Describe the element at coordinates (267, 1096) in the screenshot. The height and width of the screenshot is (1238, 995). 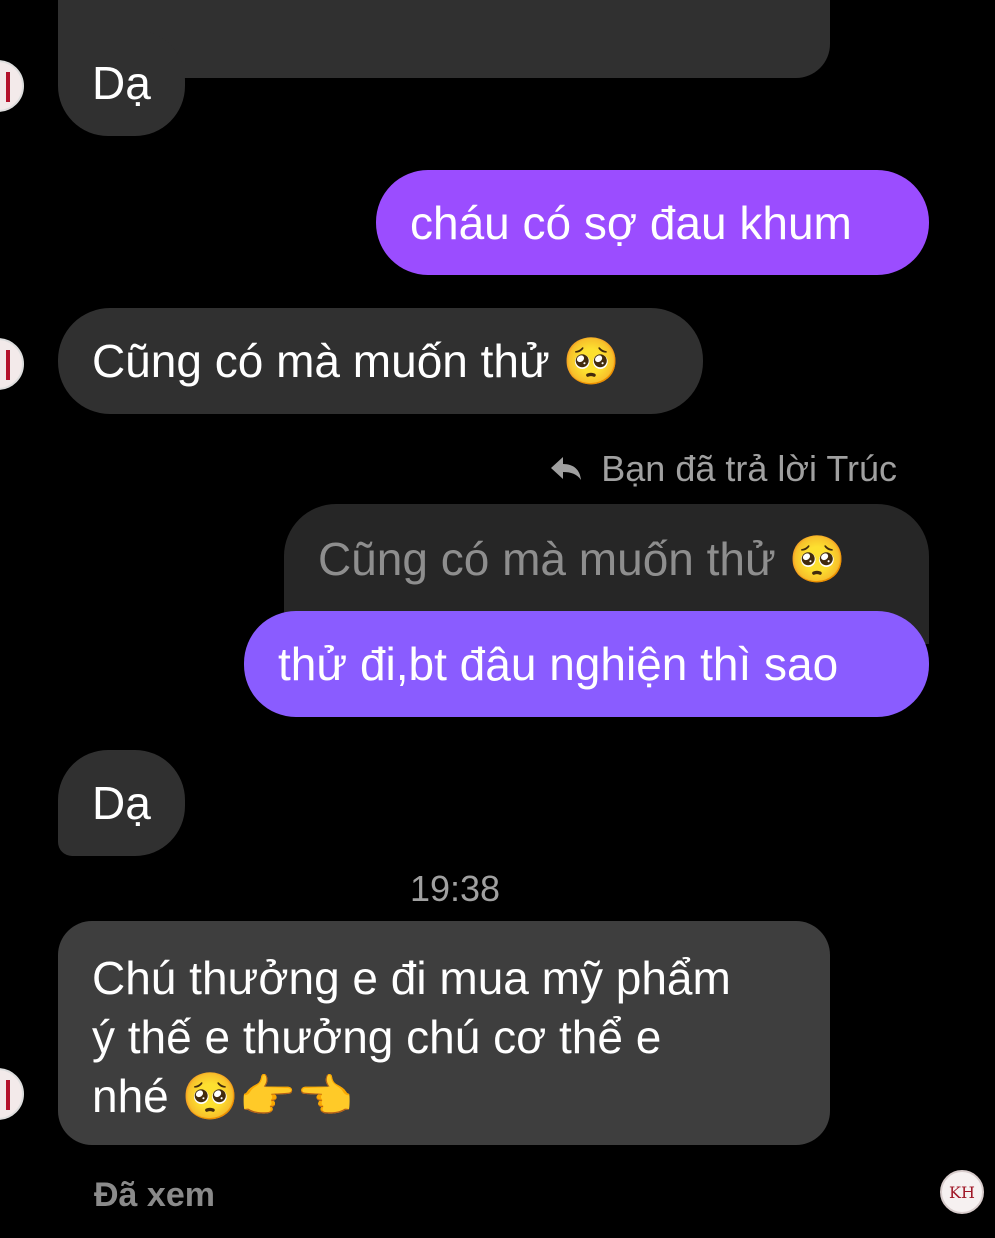
I see `pleading-pointing-emoji: 🥺👉👈` at that location.